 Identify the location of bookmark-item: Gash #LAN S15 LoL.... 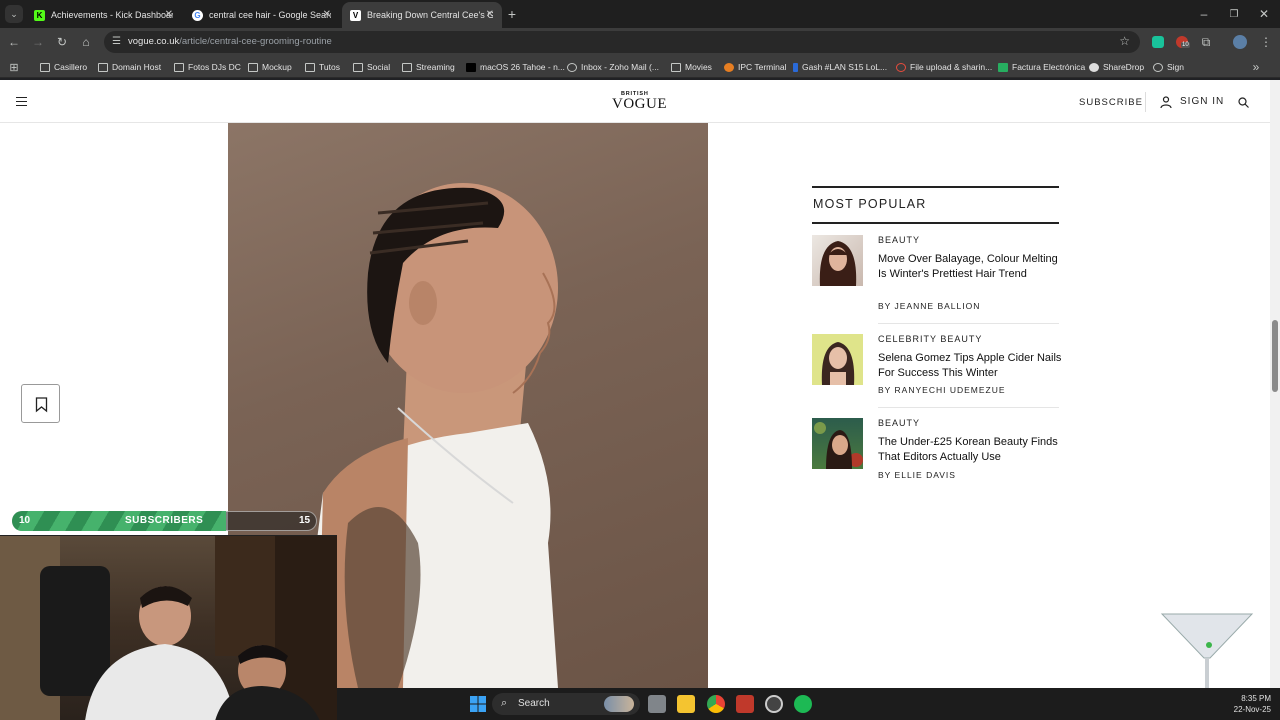
(840, 67).